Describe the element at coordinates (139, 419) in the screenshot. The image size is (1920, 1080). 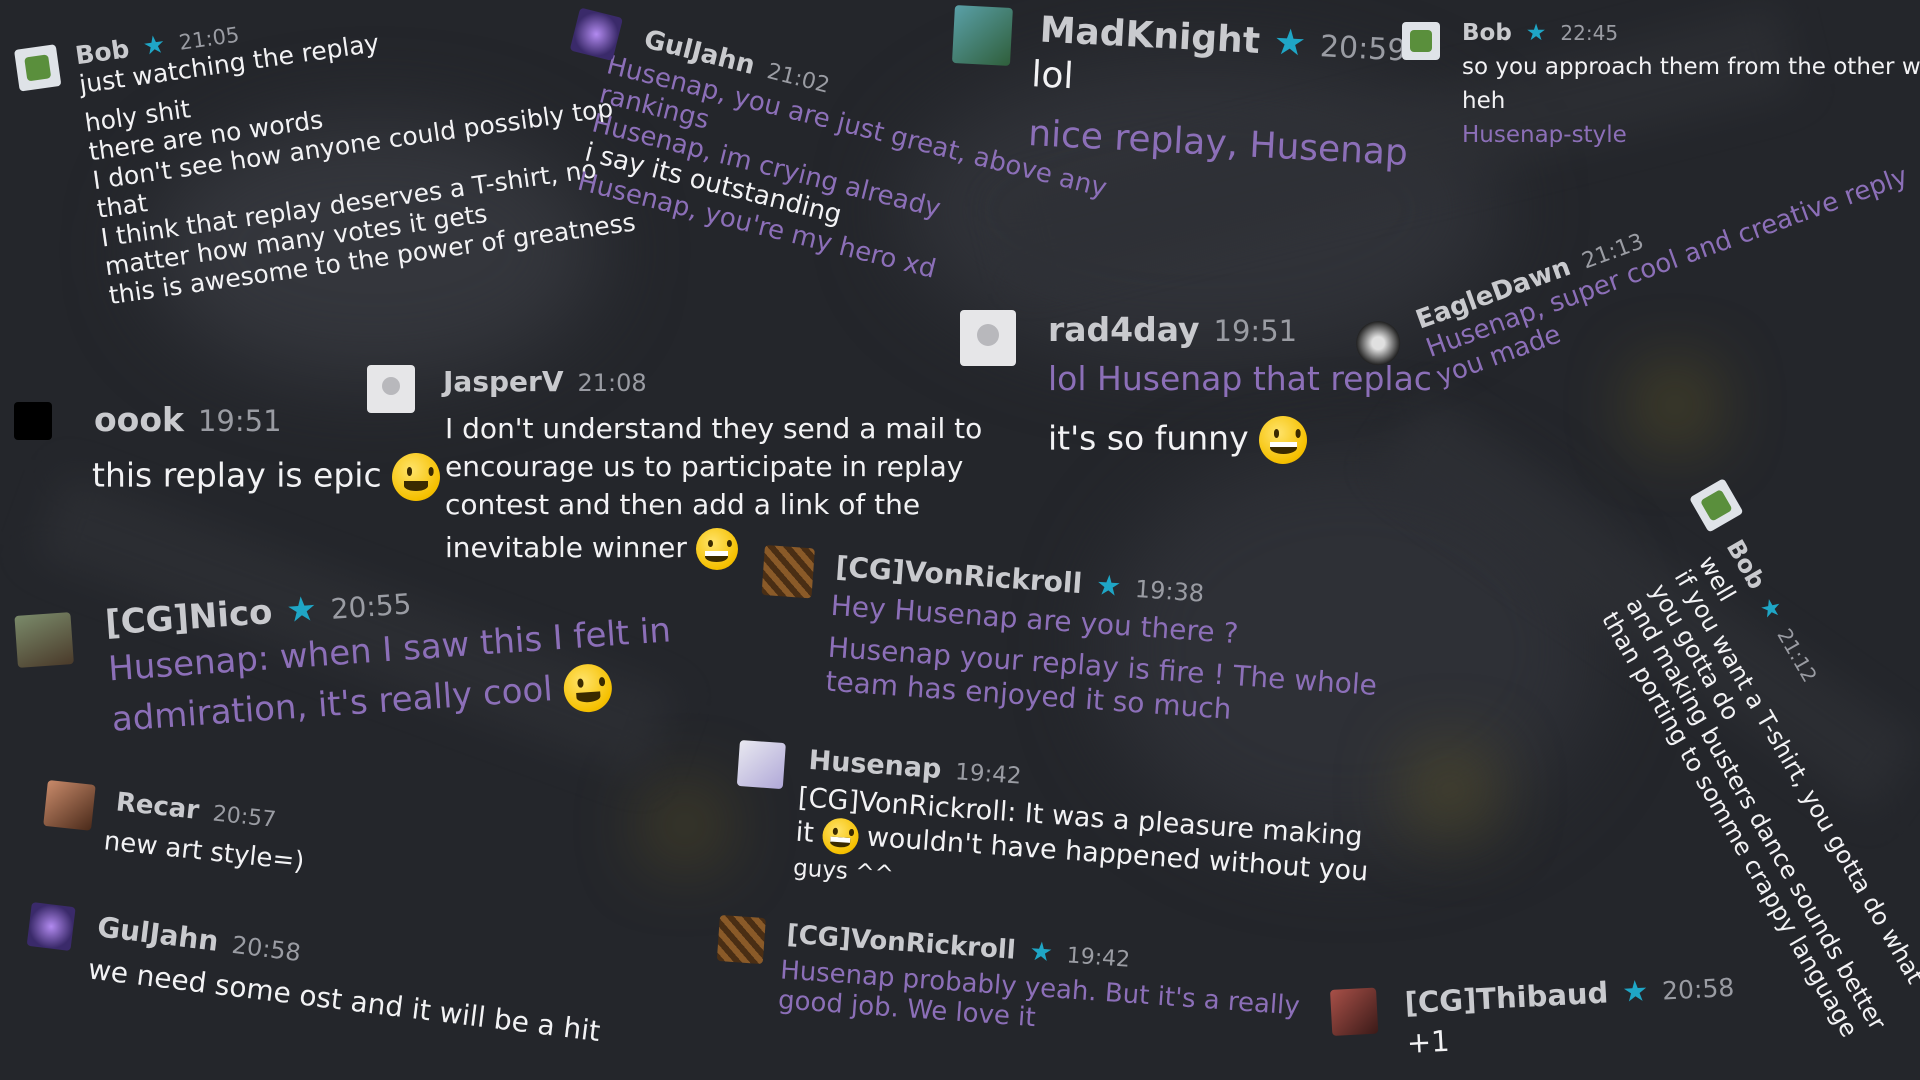
I see `username: oook` at that location.